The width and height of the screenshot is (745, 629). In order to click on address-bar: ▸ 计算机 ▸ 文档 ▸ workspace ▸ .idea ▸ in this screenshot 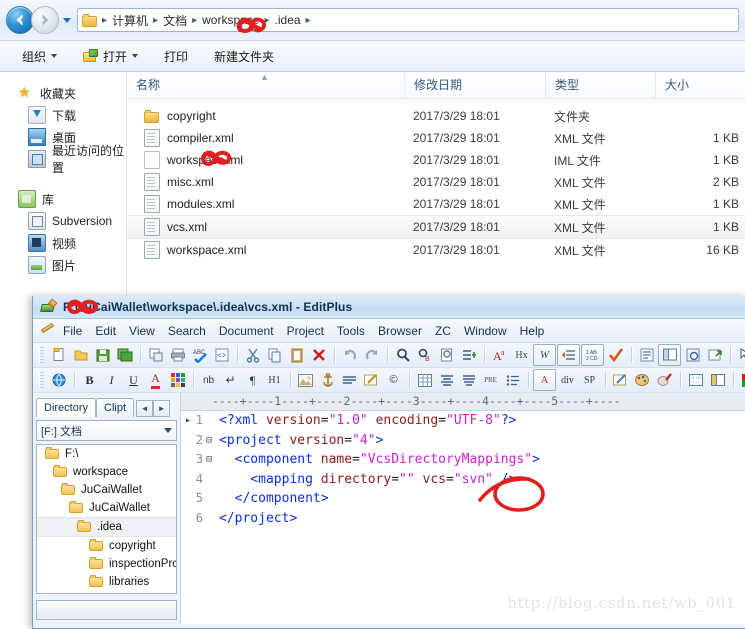, I will do `click(408, 20)`.